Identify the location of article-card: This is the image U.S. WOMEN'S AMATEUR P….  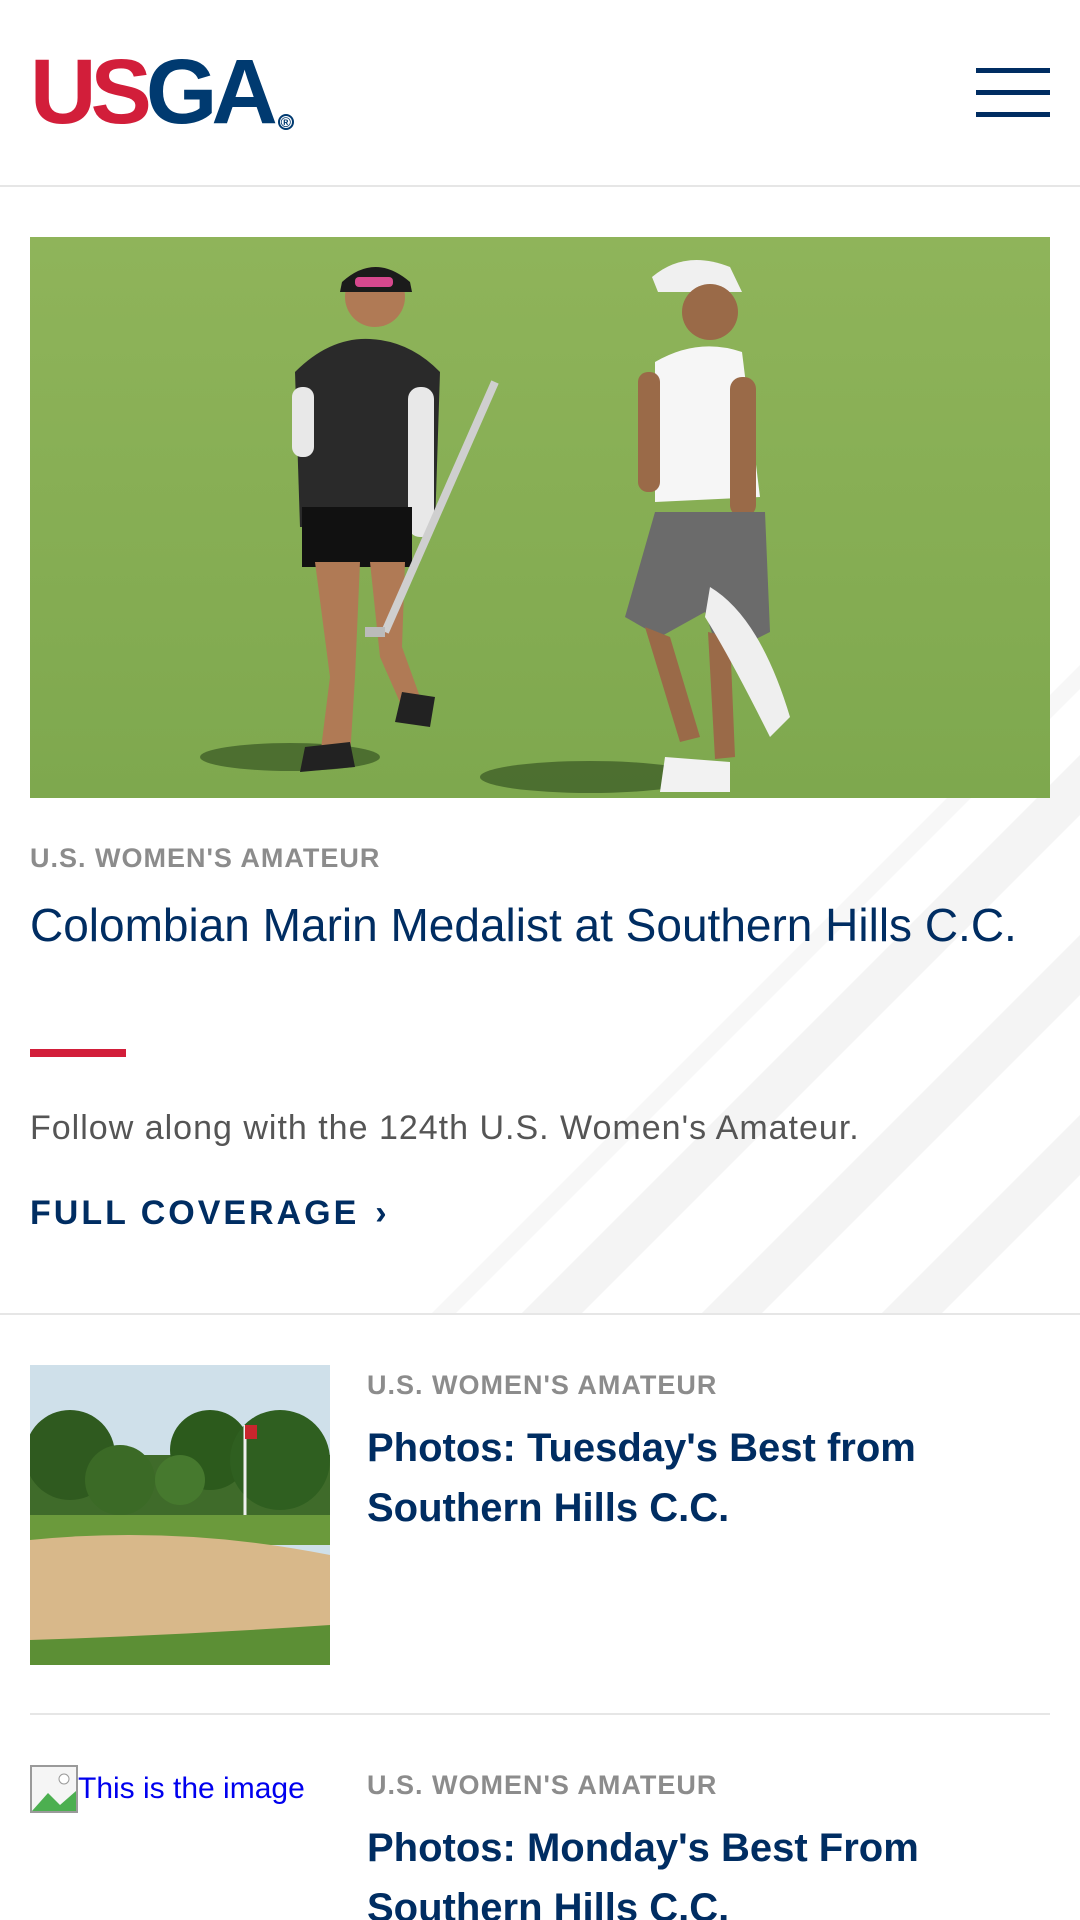
(540, 1842).